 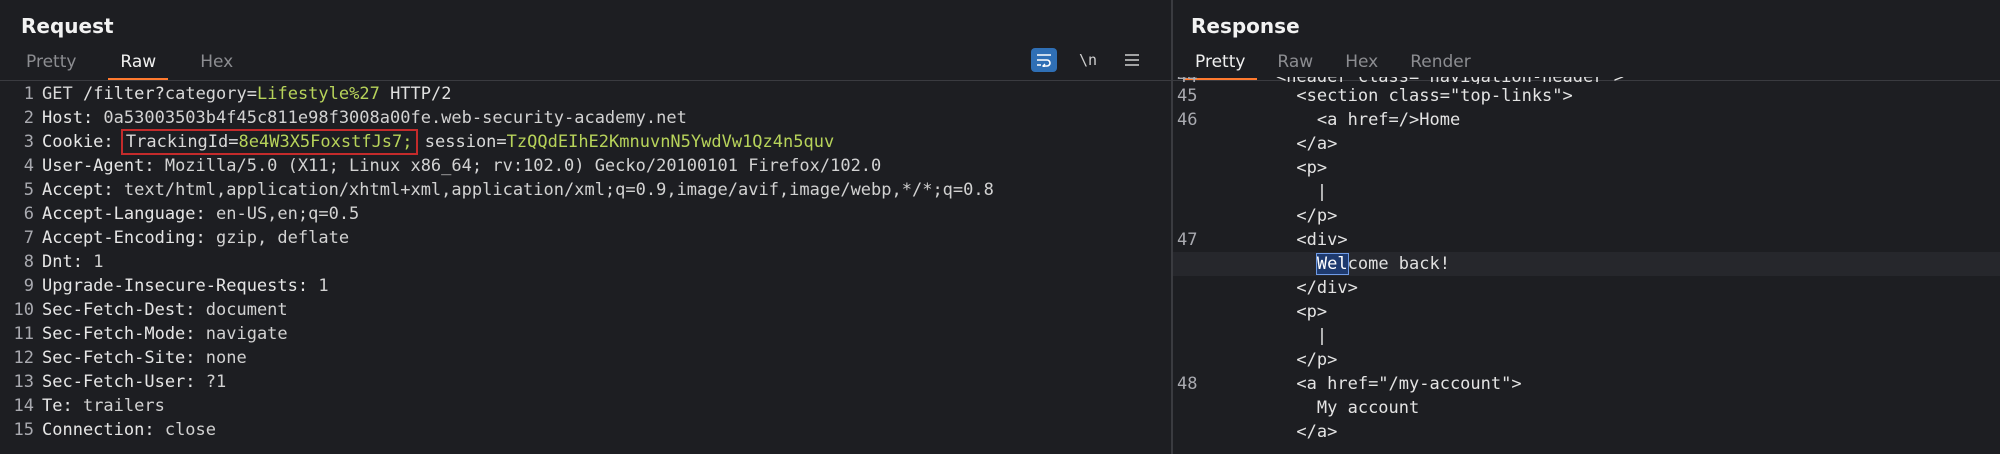 What do you see at coordinates (130, 358) in the screenshot?
I see `request-line-12: 12 Sec-Fetch-Site: none` at bounding box center [130, 358].